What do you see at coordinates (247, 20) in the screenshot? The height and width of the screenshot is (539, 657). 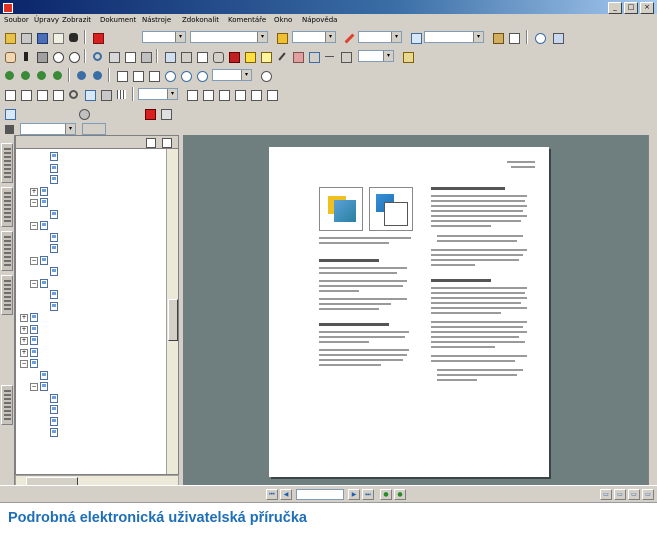 I see `menu-comments: Komentáře` at bounding box center [247, 20].